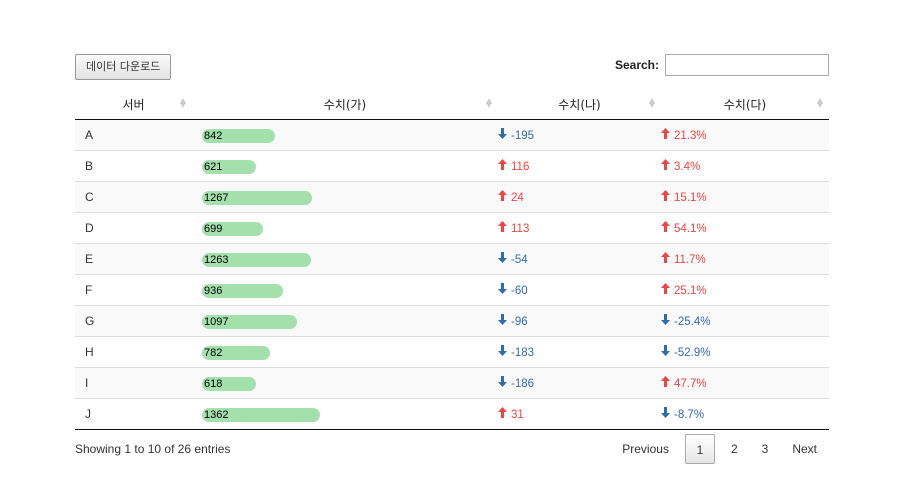 This screenshot has width=902, height=480. What do you see at coordinates (745, 383) in the screenshot?
I see `value-da-cell: 47.7%` at bounding box center [745, 383].